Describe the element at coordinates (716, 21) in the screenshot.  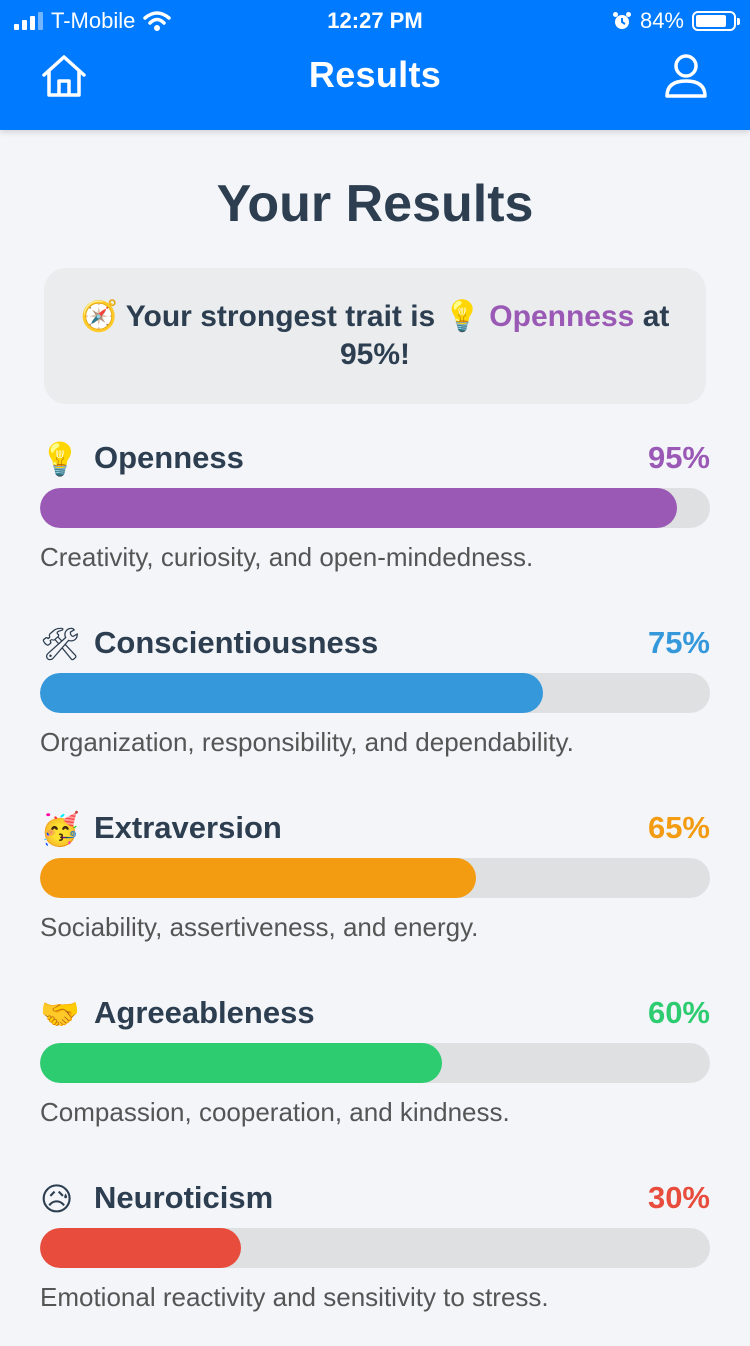
I see `battery-icon` at that location.